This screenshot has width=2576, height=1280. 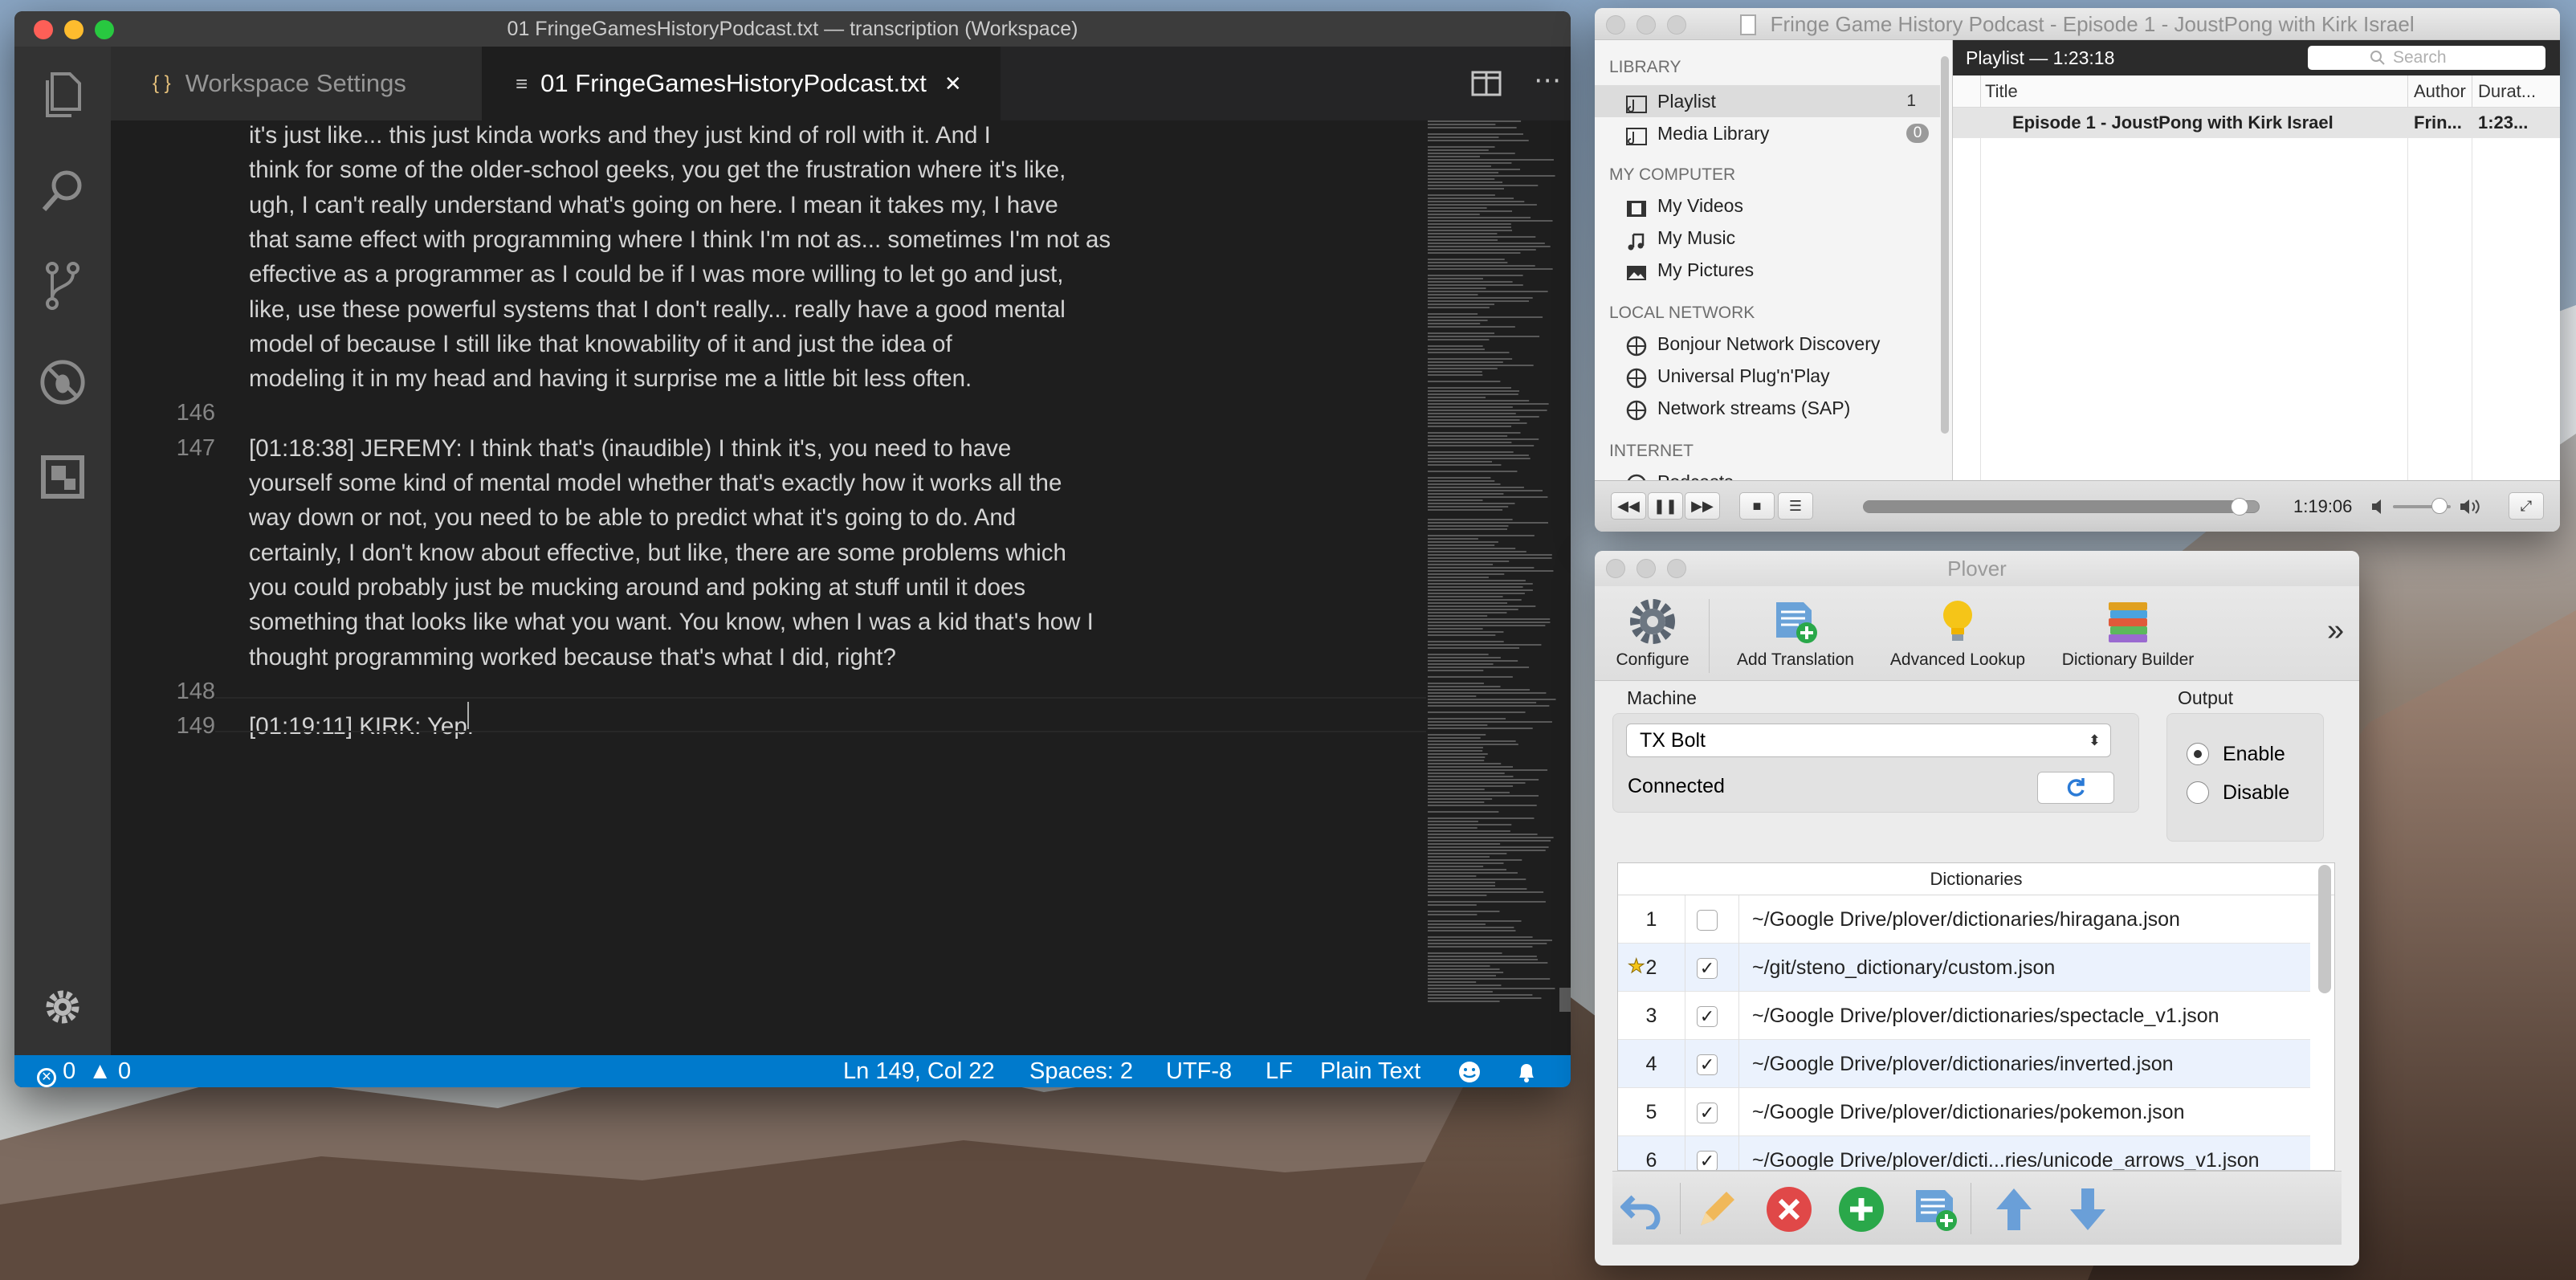 I want to click on search-icon, so click(x=63, y=191).